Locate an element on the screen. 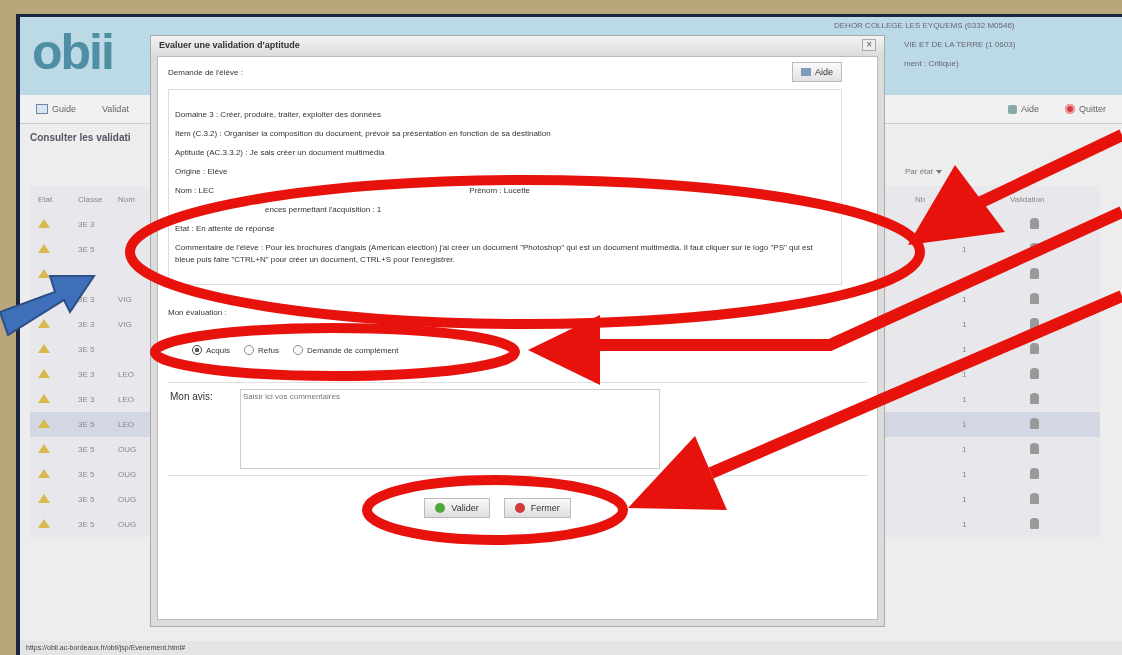  toolbar-button: Guide is located at coordinates (56, 109).